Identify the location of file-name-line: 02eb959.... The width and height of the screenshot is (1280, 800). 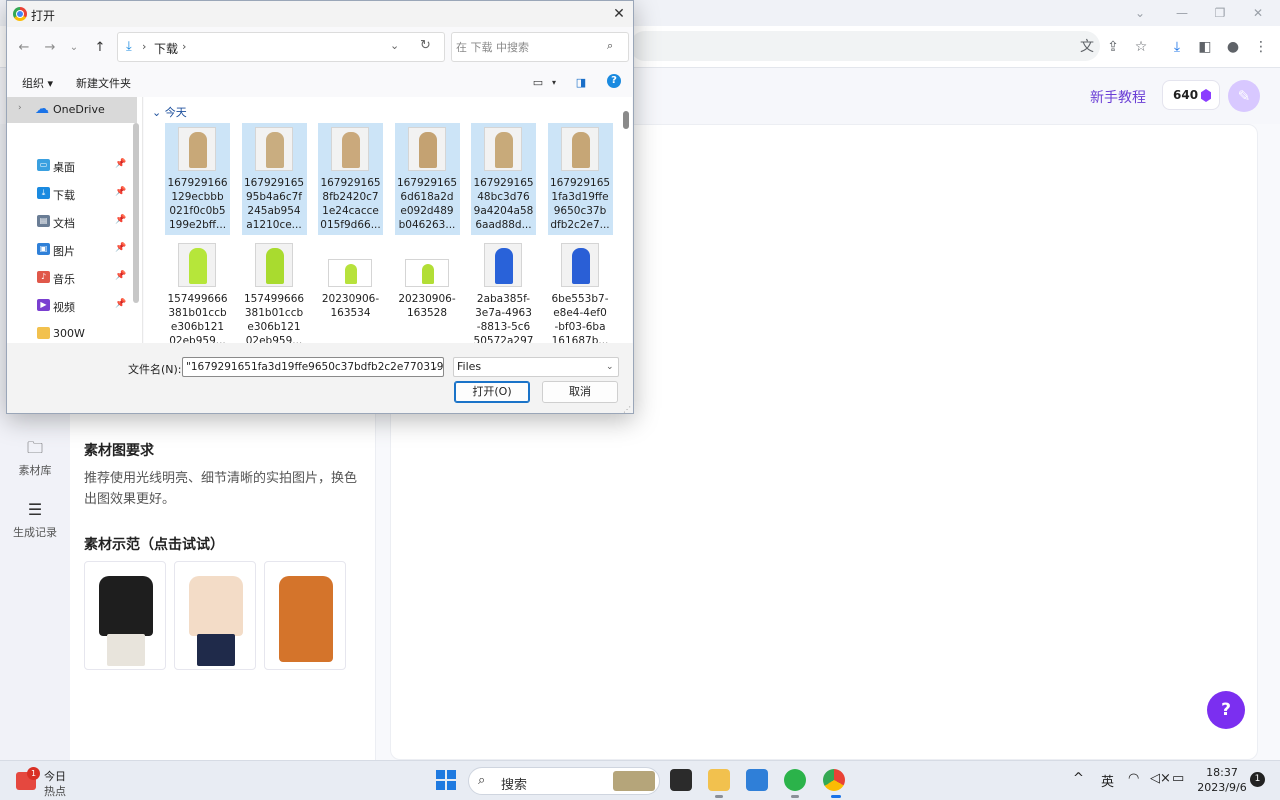
(274, 339).